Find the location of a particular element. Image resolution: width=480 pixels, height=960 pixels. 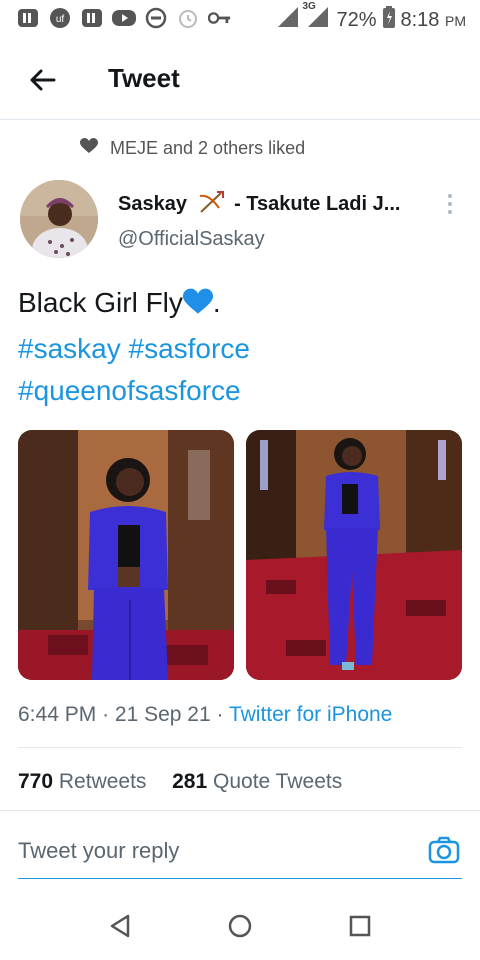

quote-tweets-link: 281 Quote Tweets is located at coordinates (257, 781).